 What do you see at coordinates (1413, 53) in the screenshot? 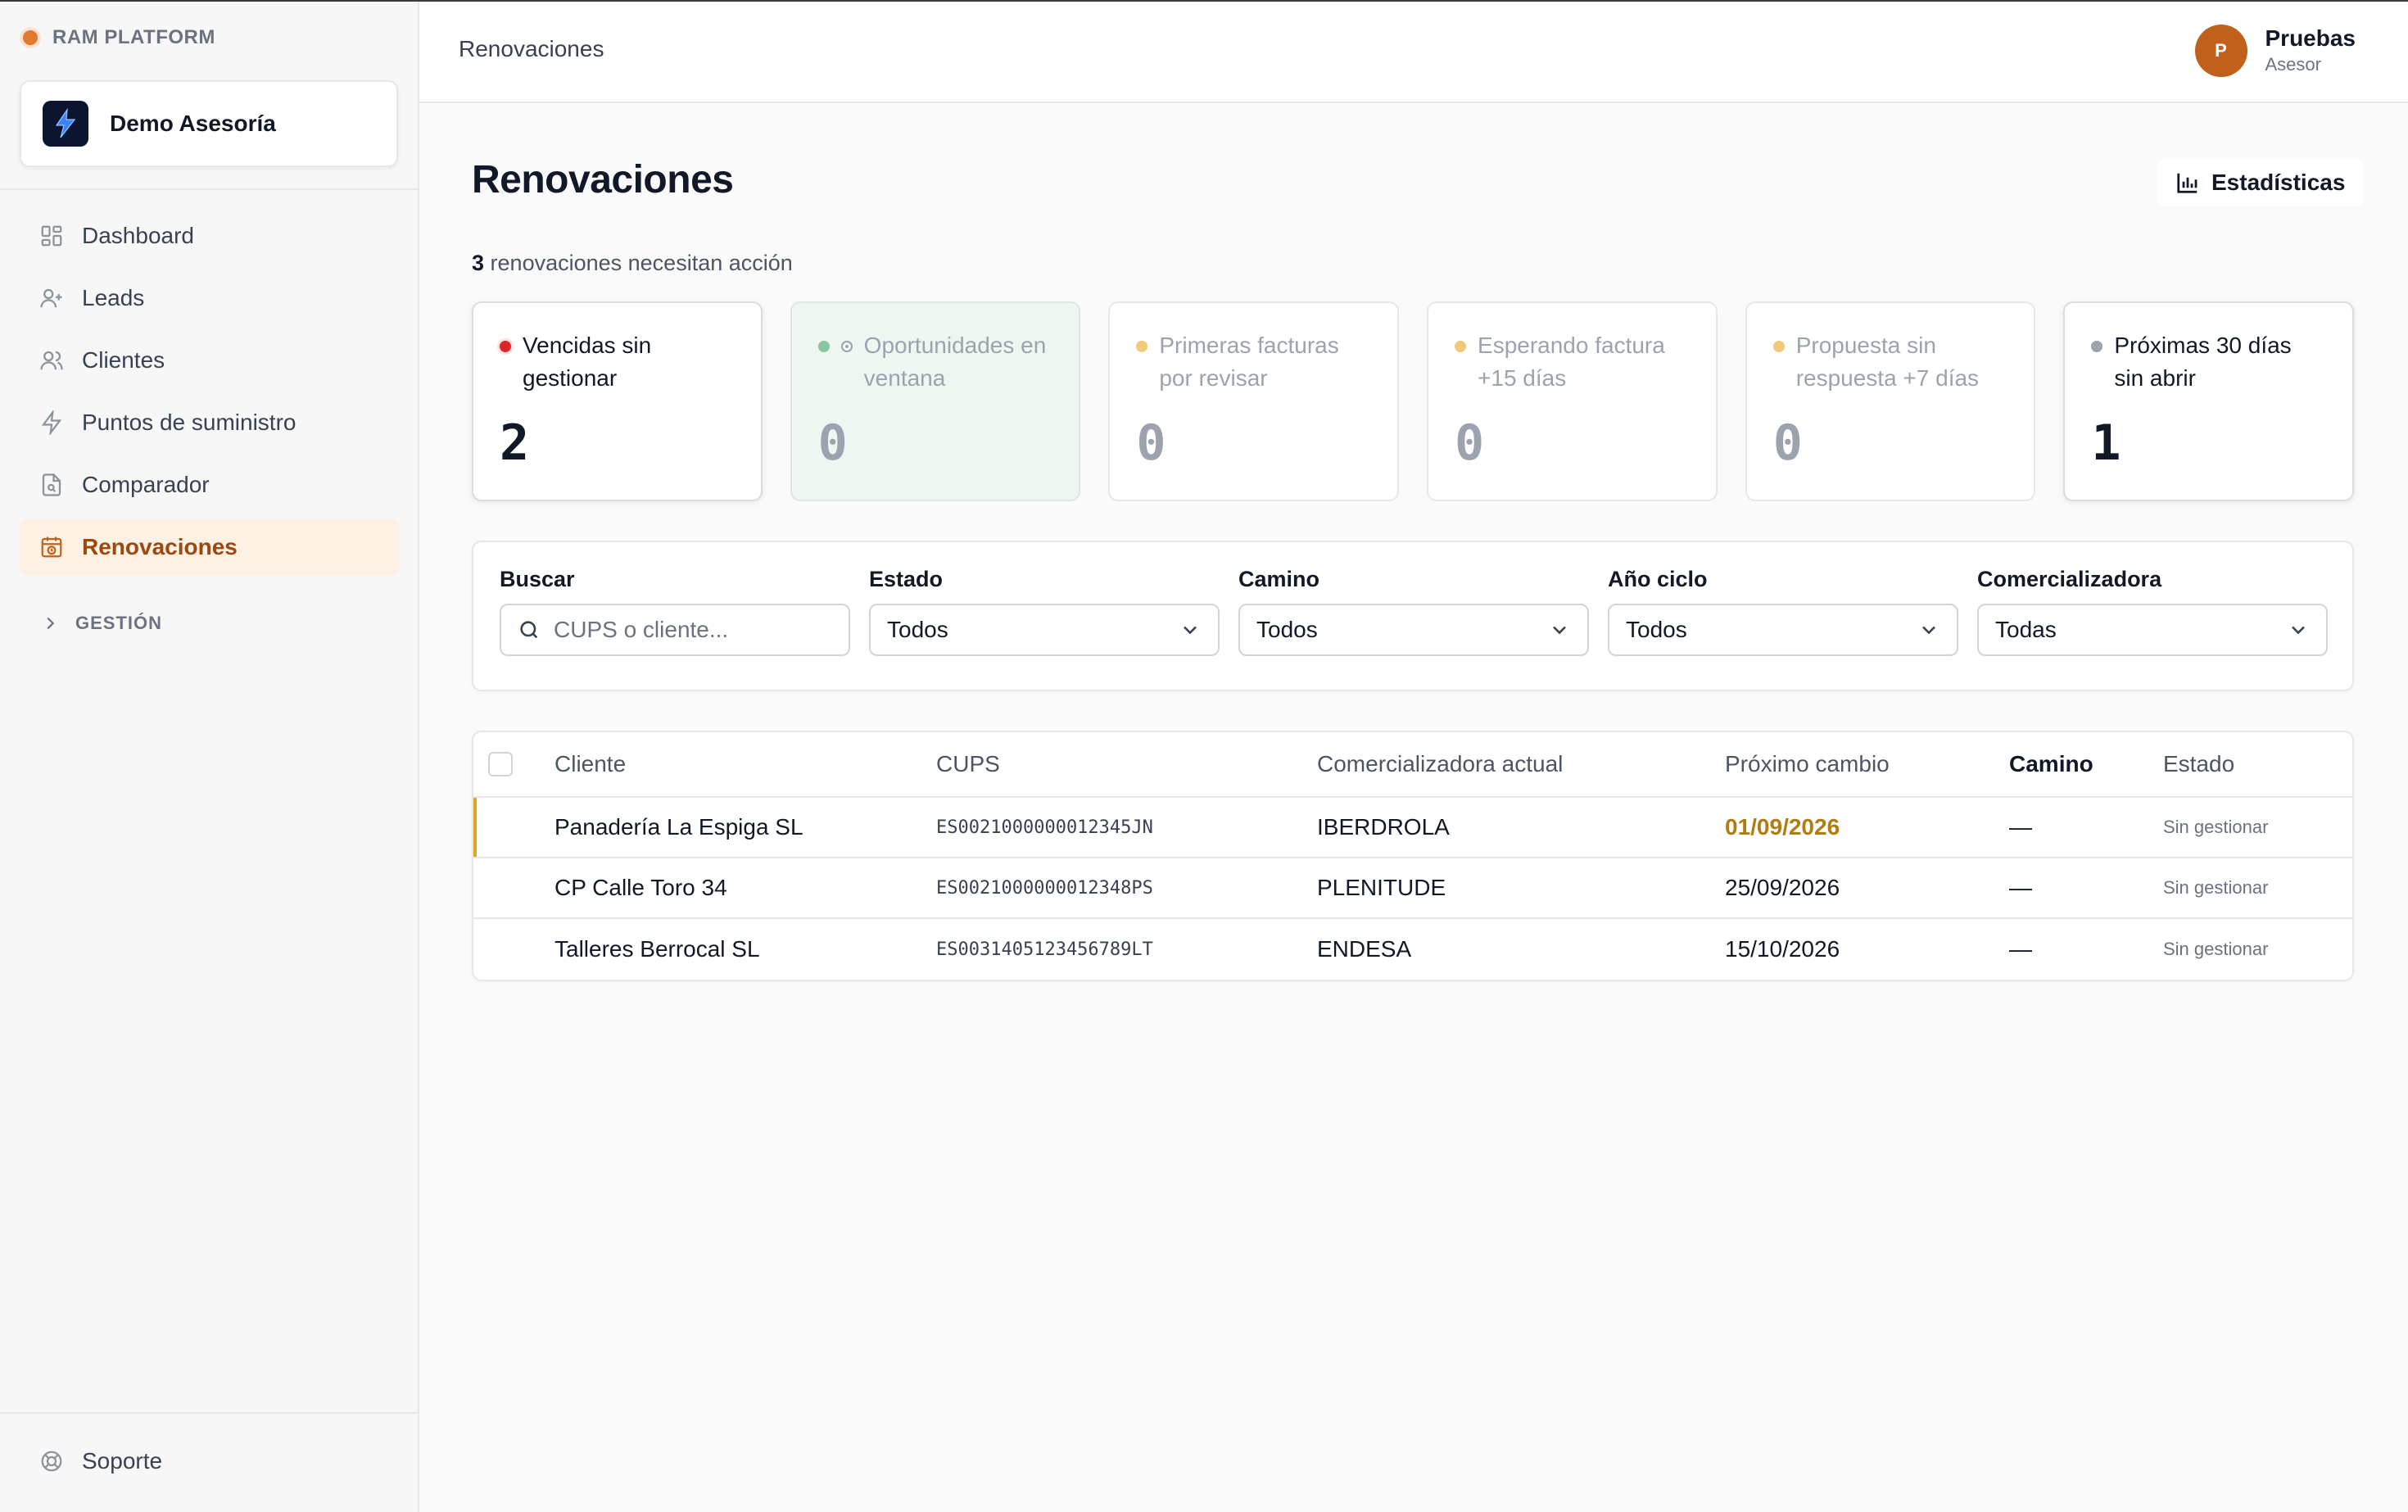
I see `top-header: Renovaciones P Pruebas Asesor` at bounding box center [1413, 53].